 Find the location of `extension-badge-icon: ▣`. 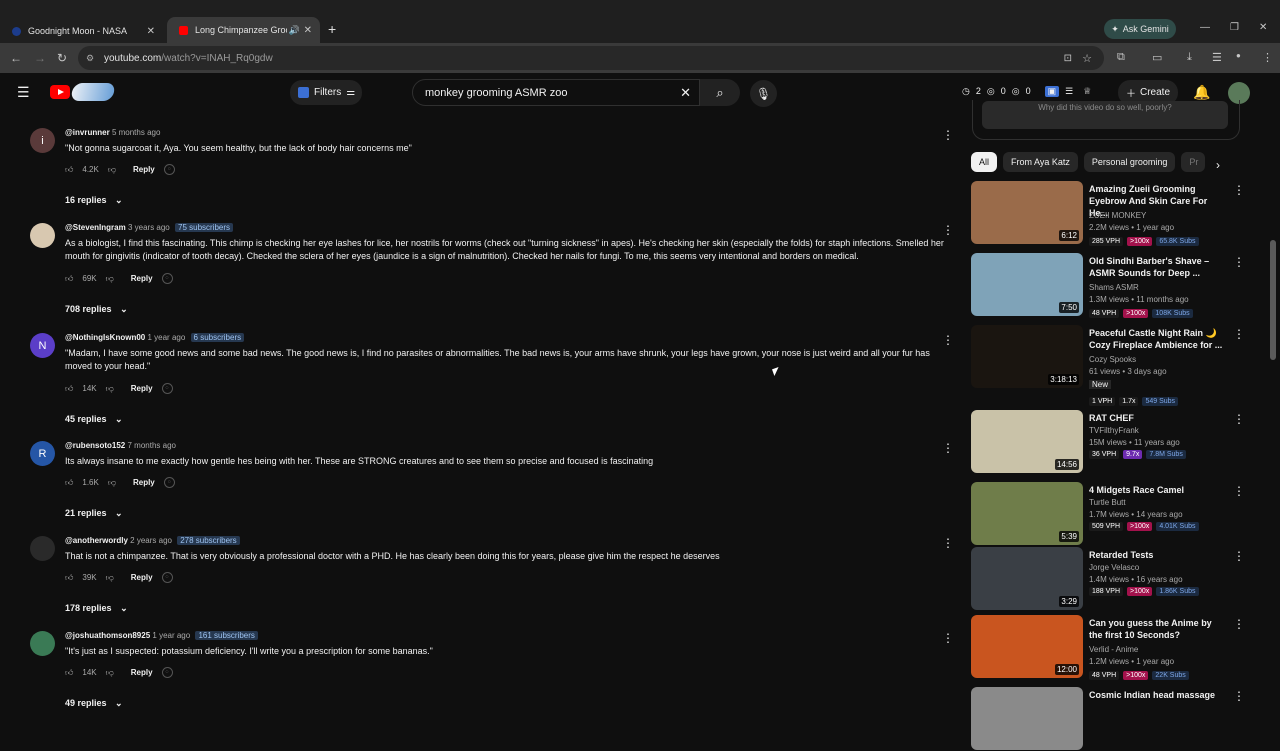

extension-badge-icon: ▣ is located at coordinates (1052, 91).